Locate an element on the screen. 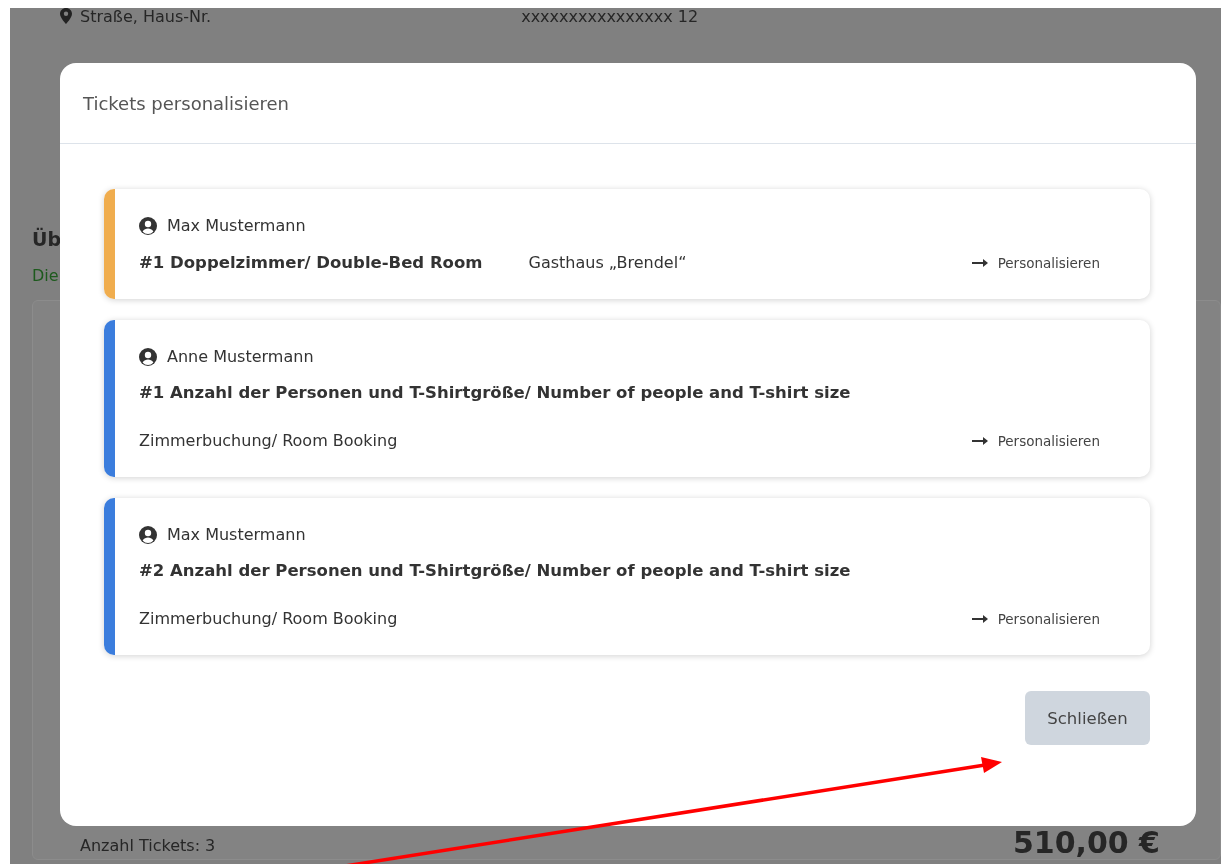 The image size is (1221, 864). ticket-title: #1 Doppelzimmer/ Double-Bed Room is located at coordinates (311, 262).